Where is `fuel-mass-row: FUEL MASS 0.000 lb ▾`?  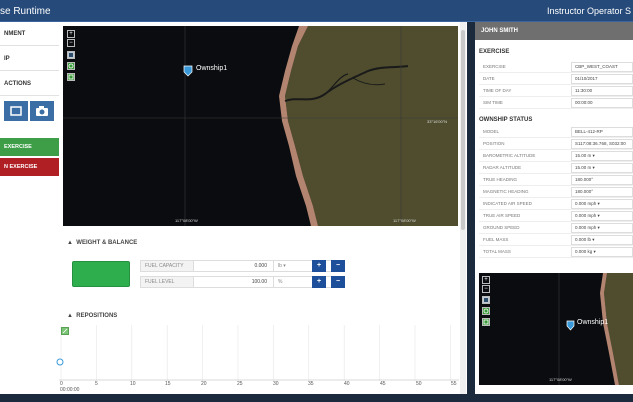 fuel-mass-row: FUEL MASS 0.000 lb ▾ is located at coordinates (556, 240).